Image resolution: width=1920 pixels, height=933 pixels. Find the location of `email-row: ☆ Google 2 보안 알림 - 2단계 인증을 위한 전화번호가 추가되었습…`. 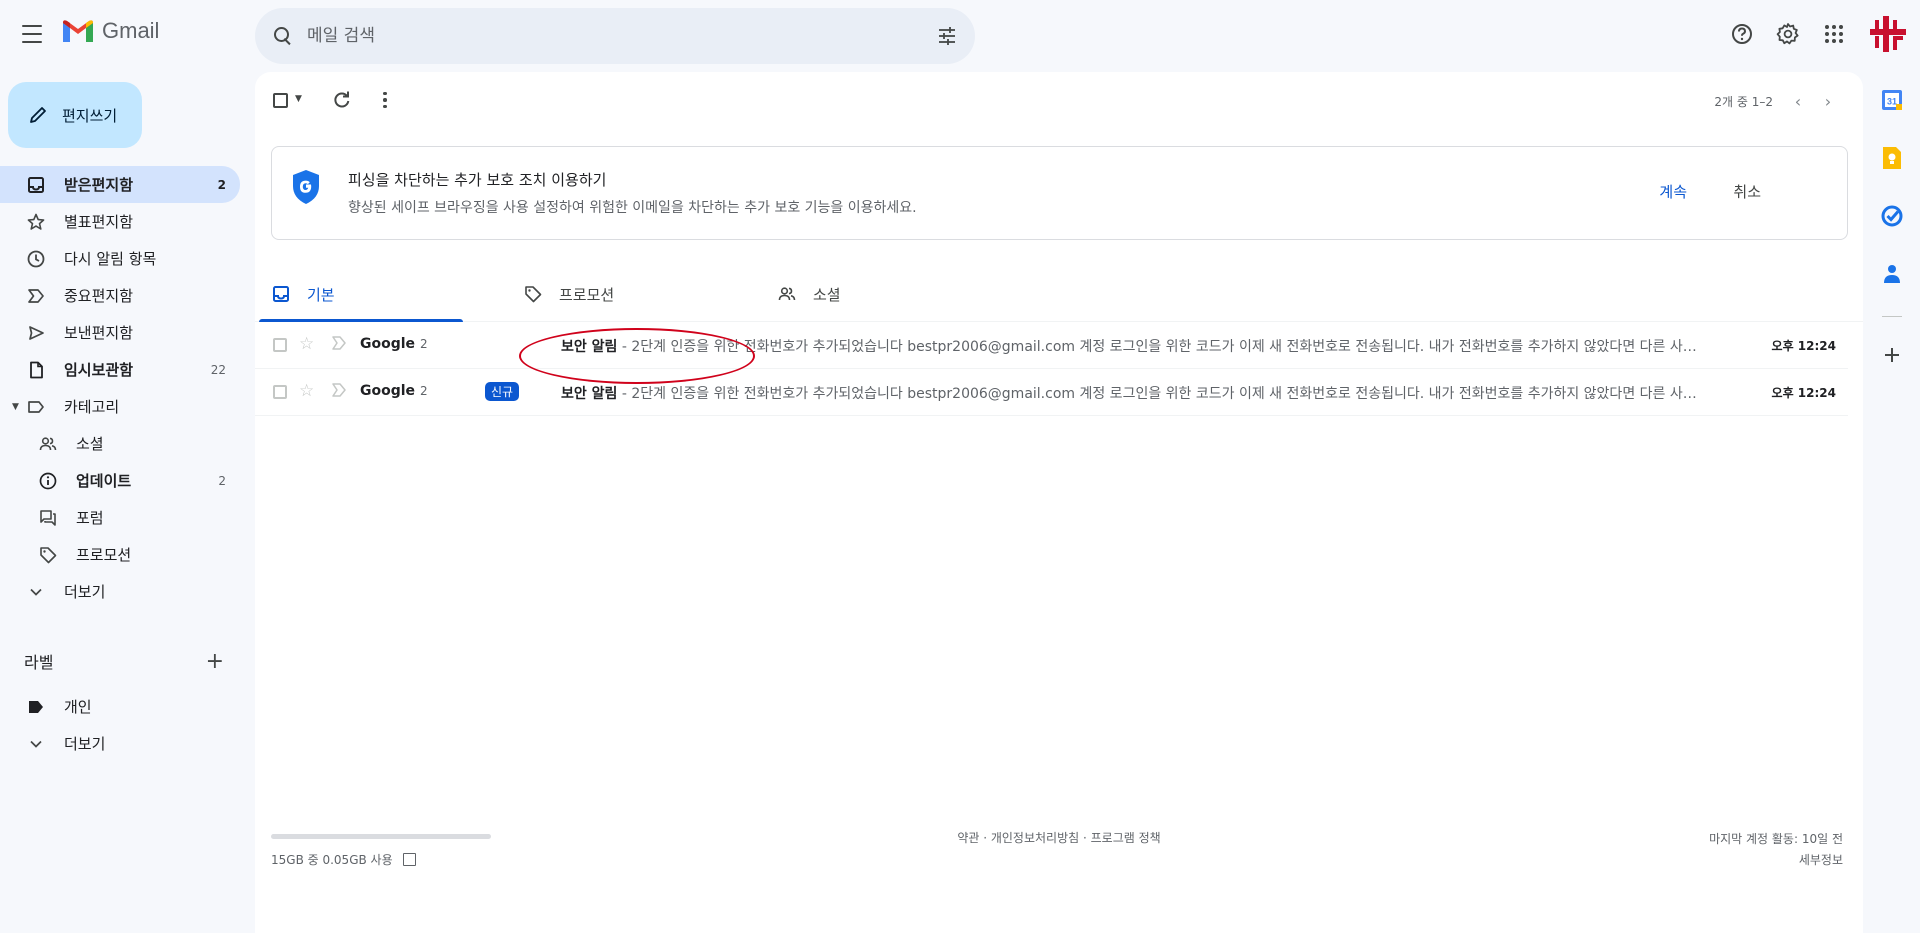

email-row: ☆ Google 2 보안 알림 - 2단계 인증을 위한 전화번호가 추가되었습… is located at coordinates (1051, 353).